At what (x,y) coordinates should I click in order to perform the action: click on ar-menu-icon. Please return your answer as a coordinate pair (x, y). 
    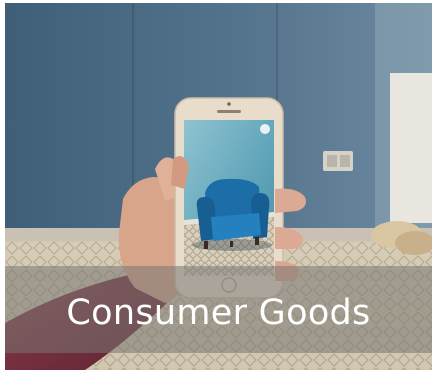
    Looking at the image, I should click on (265, 129).